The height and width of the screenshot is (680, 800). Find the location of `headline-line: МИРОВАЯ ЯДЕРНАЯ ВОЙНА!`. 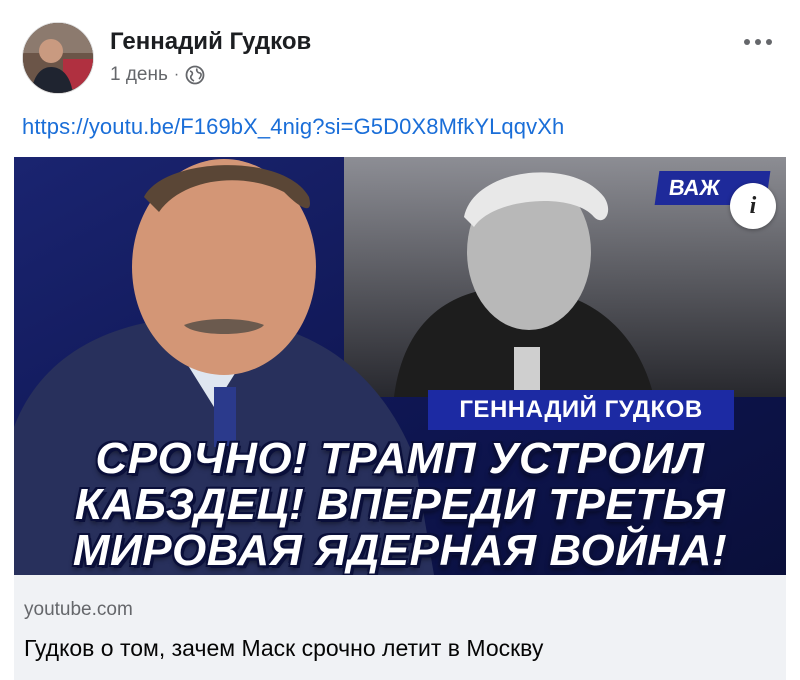

headline-line: МИРОВАЯ ЯДЕРНАЯ ВОЙНА! is located at coordinates (400, 550).